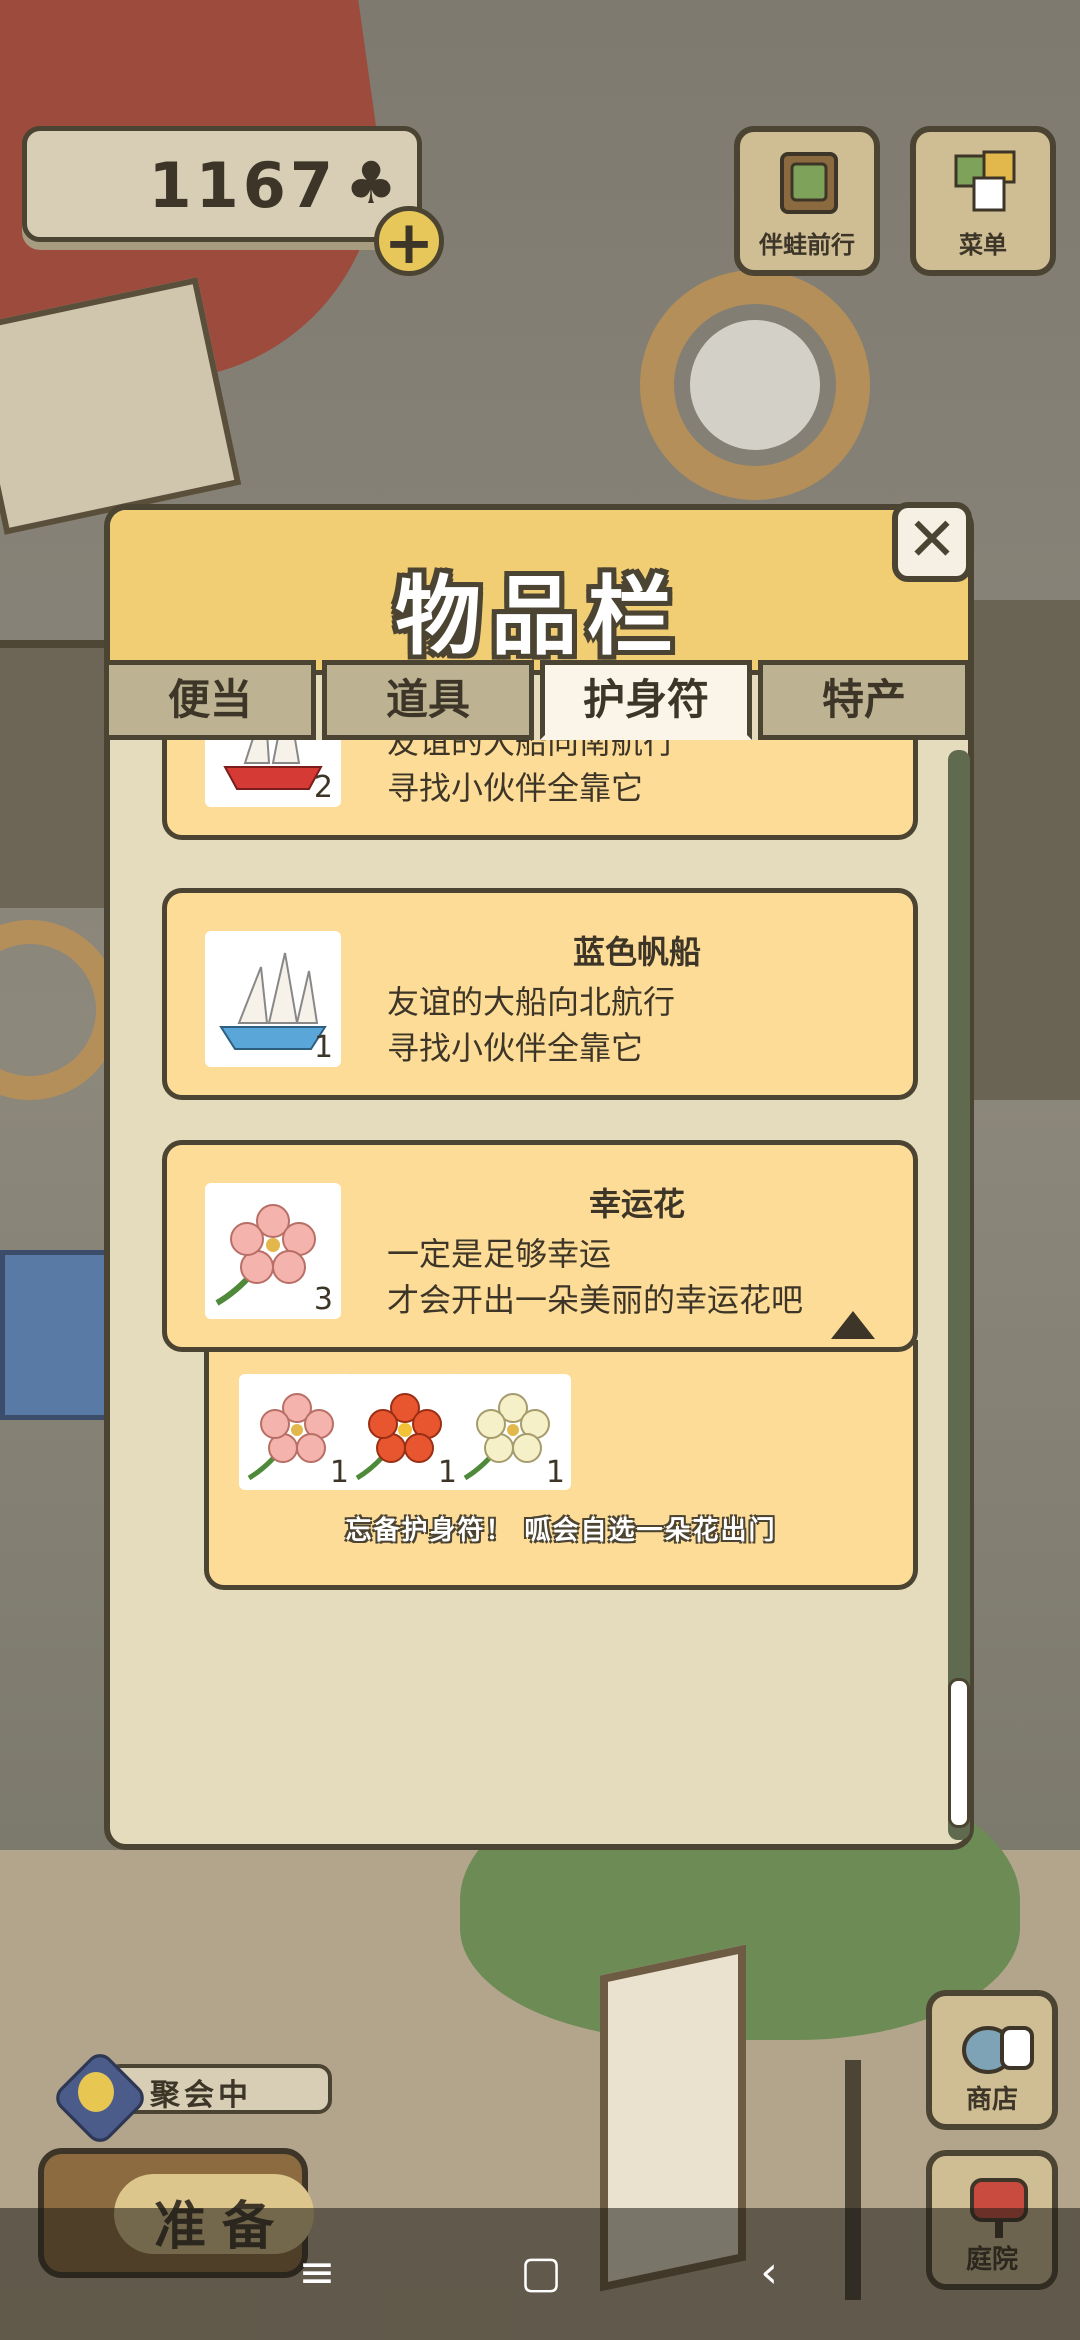 The height and width of the screenshot is (2340, 1080). Describe the element at coordinates (273, 999) in the screenshot. I see `item-thumbnail: 1` at that location.